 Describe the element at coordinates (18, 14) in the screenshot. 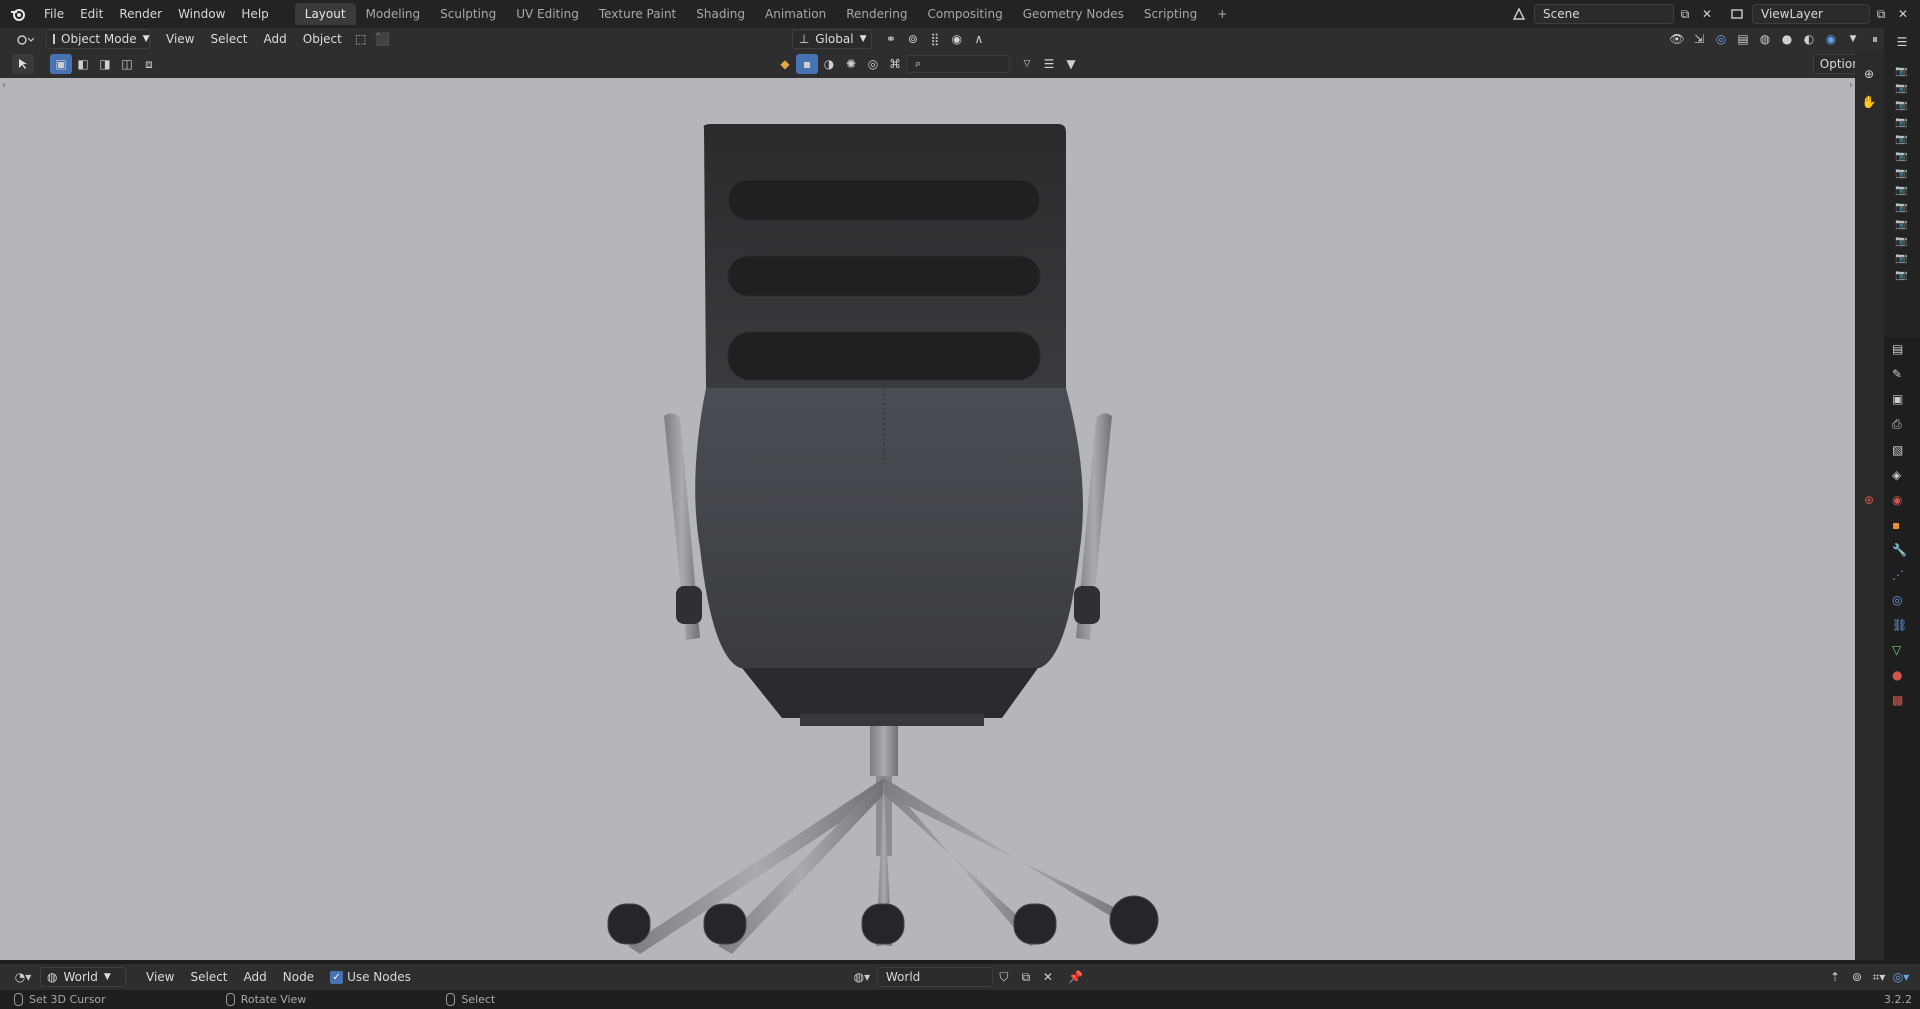

I see `blender-logo-icon` at that location.